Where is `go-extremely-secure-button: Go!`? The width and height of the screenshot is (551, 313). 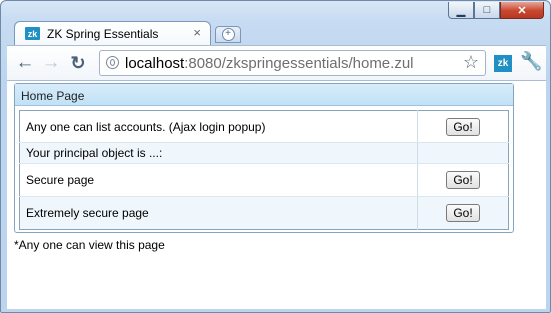
go-extremely-secure-button: Go! is located at coordinates (463, 212).